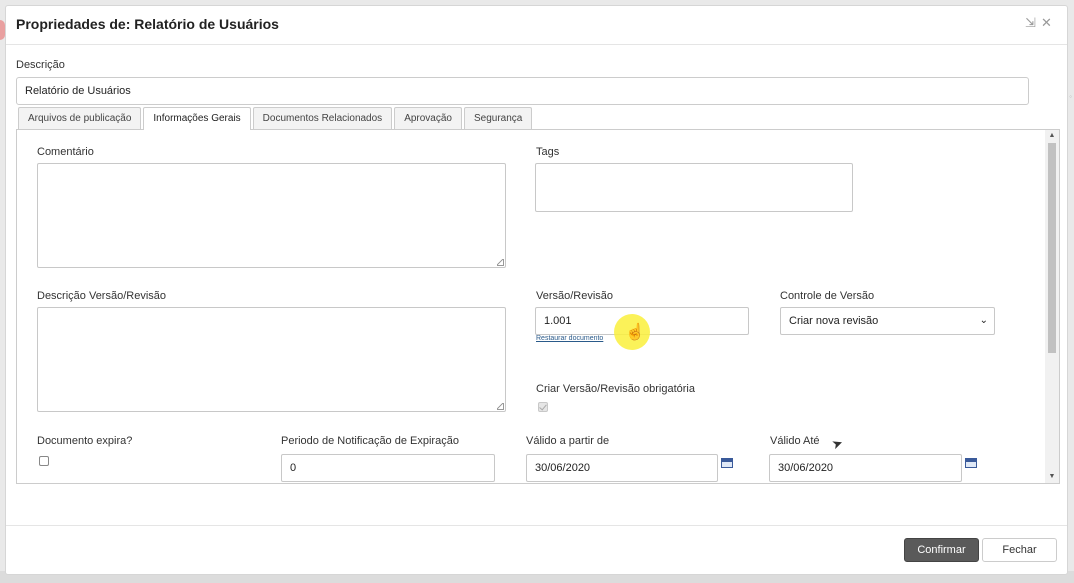  What do you see at coordinates (65, 152) in the screenshot?
I see `comment-label: Comentário` at bounding box center [65, 152].